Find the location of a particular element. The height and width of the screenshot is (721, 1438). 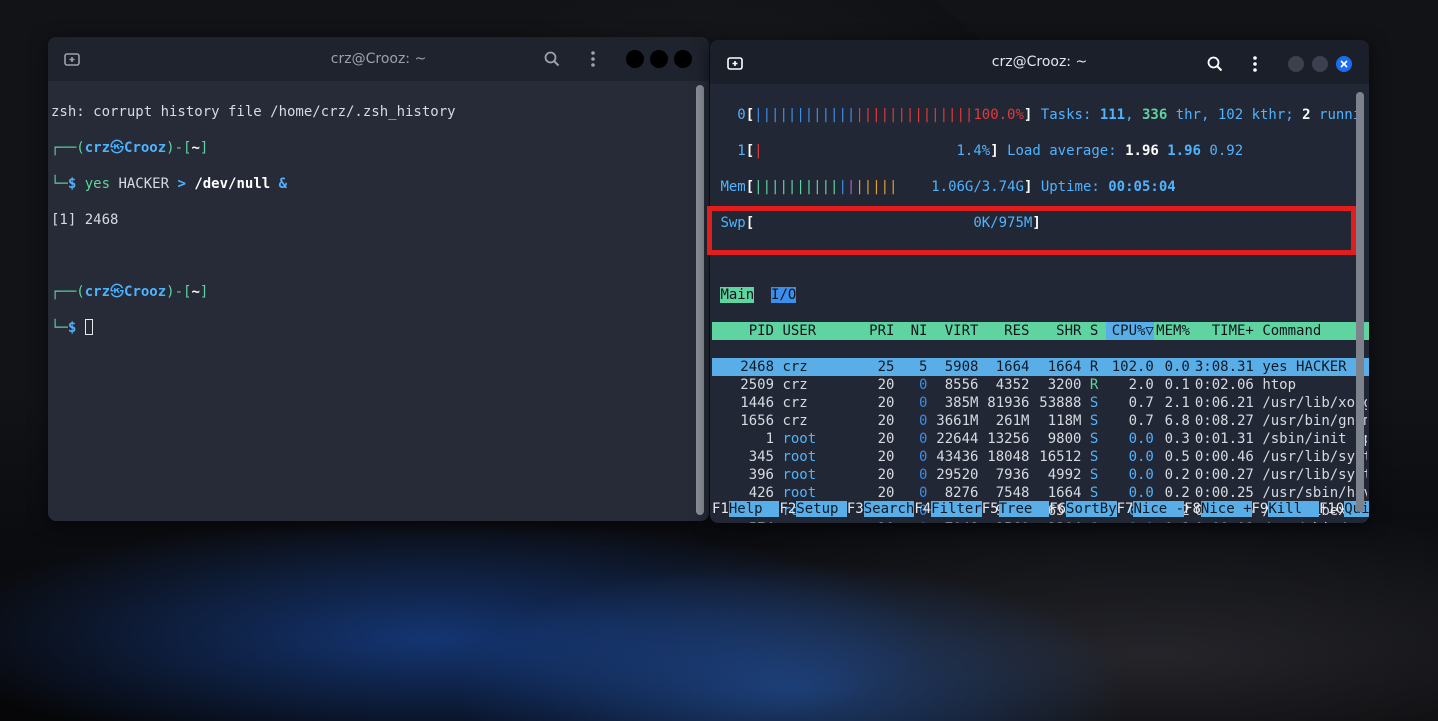

fkey-action-button: Help is located at coordinates (754, 509).